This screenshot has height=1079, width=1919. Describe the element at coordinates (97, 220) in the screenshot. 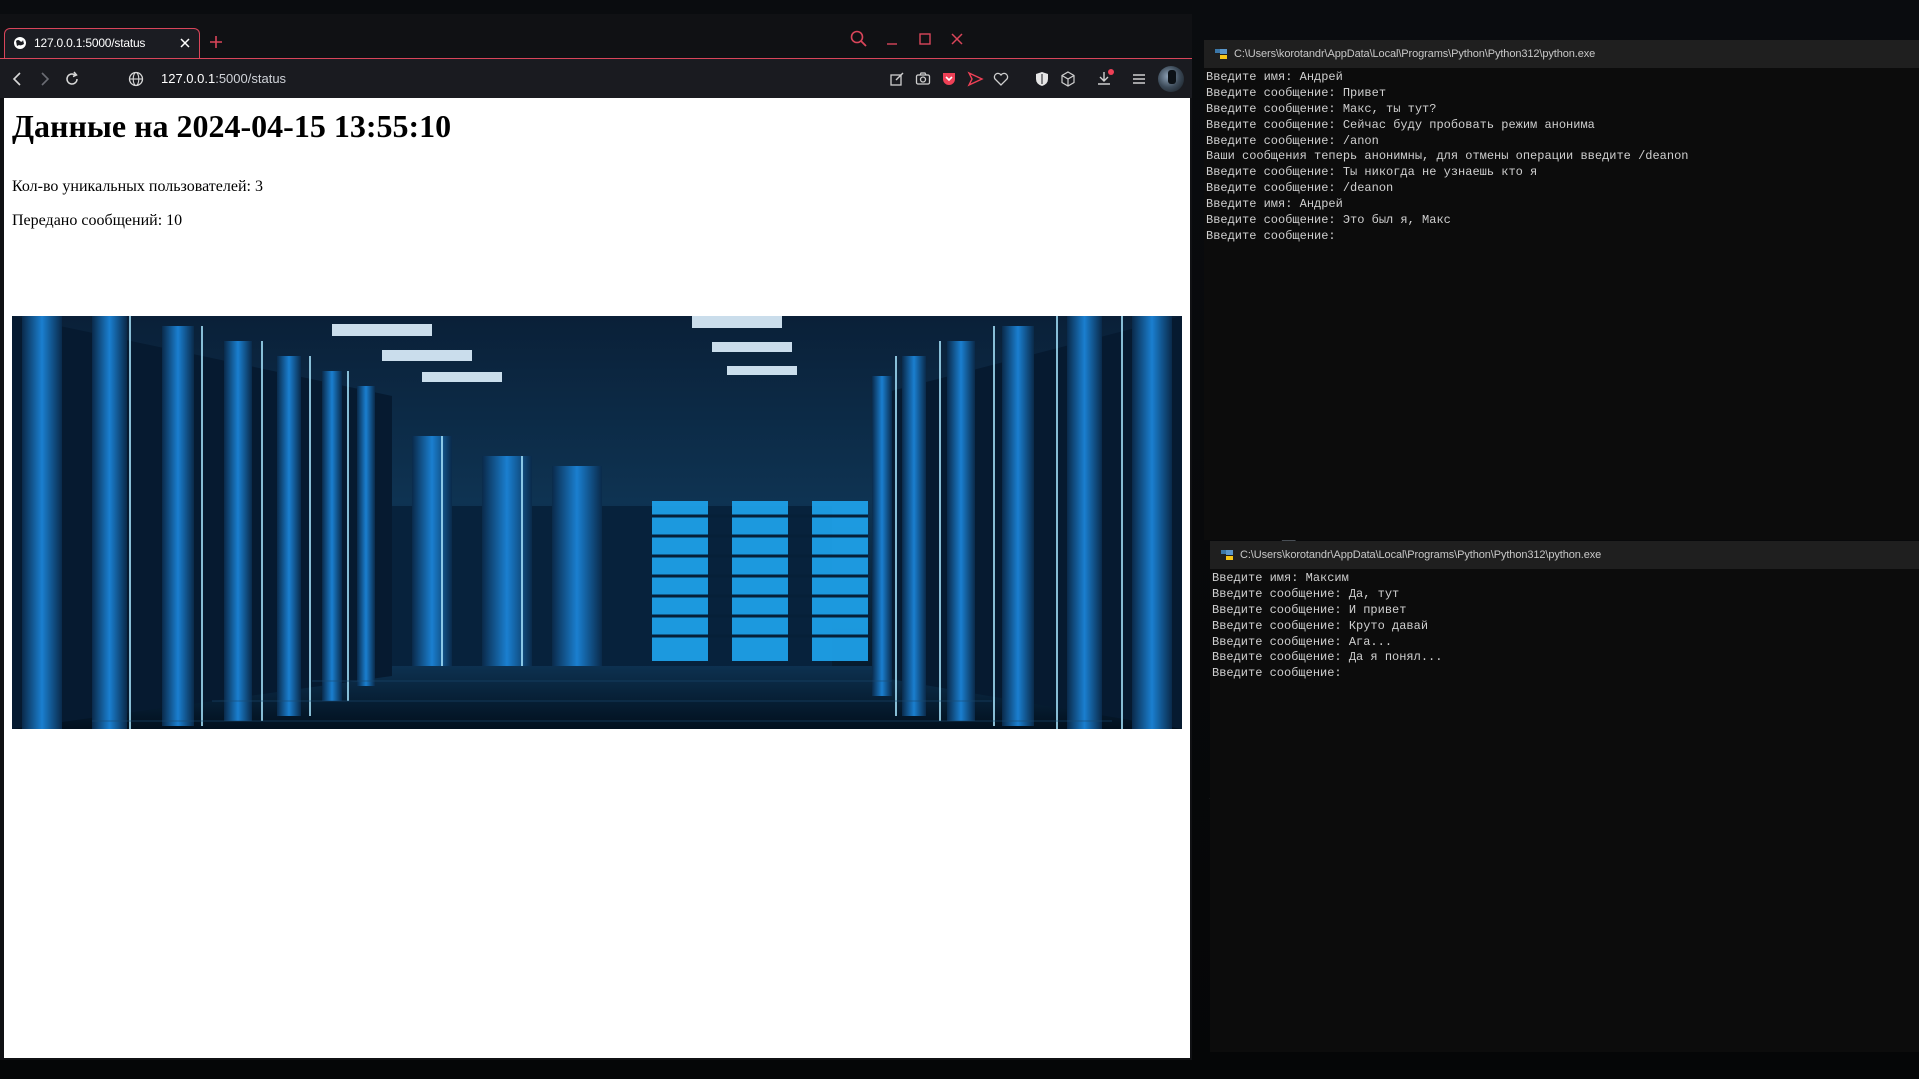

I see `messages-sent-text: Передано сообщений: 10` at that location.